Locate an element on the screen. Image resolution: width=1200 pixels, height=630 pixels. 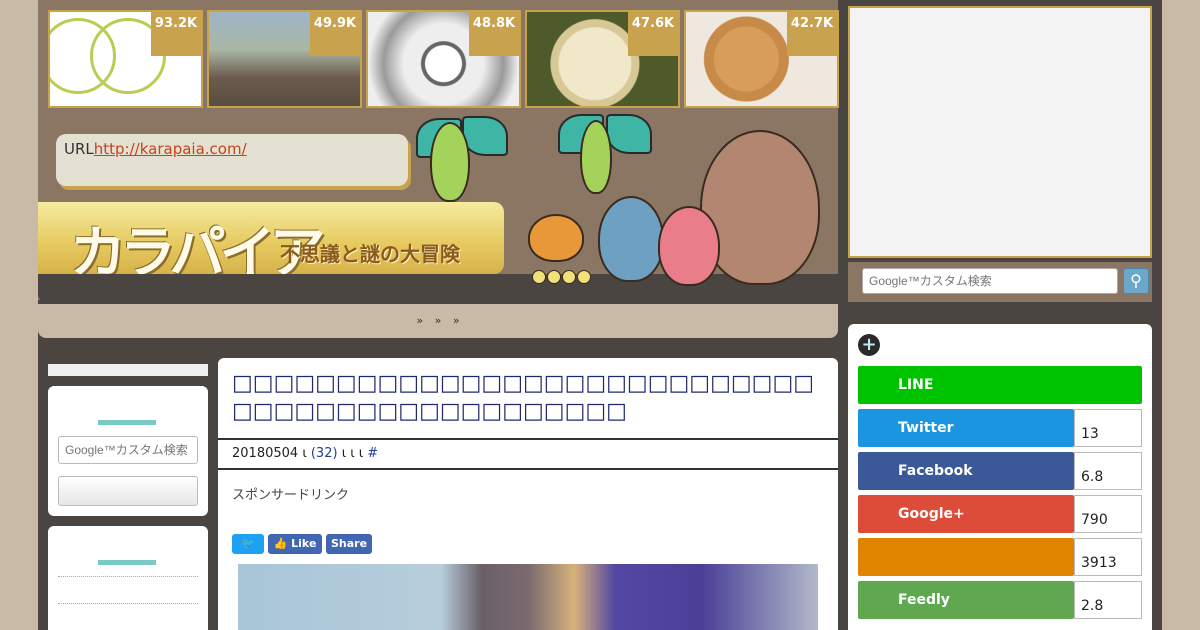
feedly-button: Feedly is located at coordinates (966, 600).